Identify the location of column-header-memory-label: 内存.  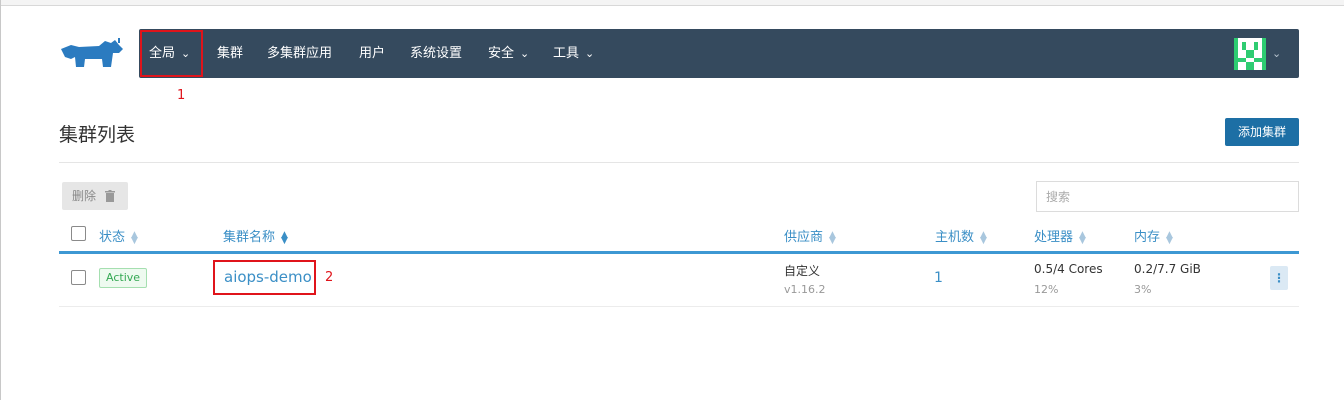
(1147, 237).